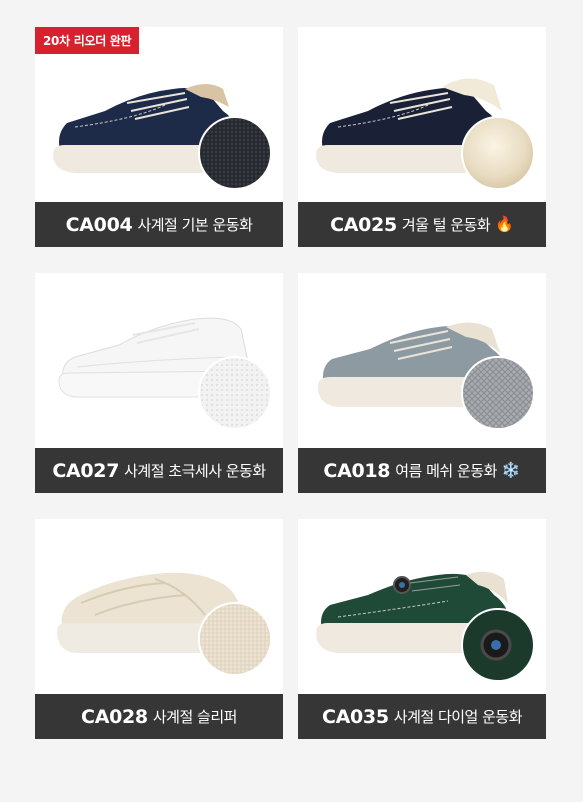 This screenshot has height=802, width=583. I want to click on product-card-ca018: CA018 여름 메쉬 운동화 ❄️, so click(422, 383).